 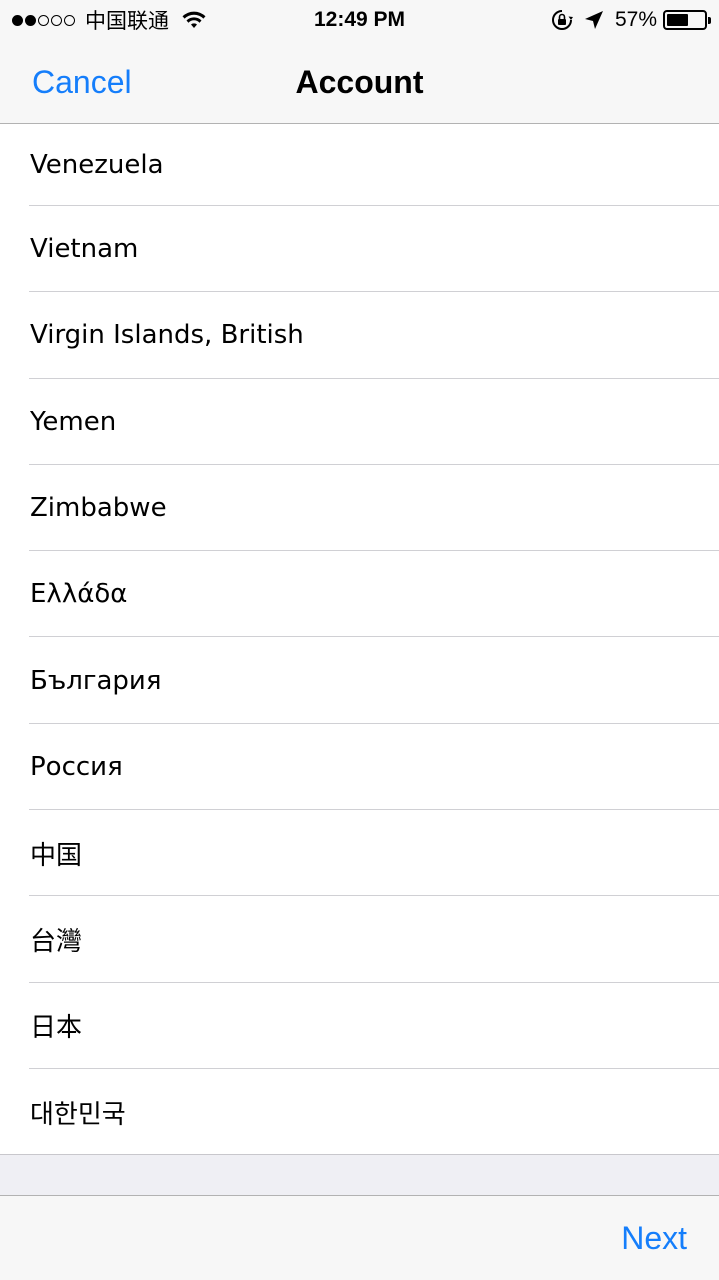 I want to click on country-label: България, so click(x=96, y=680).